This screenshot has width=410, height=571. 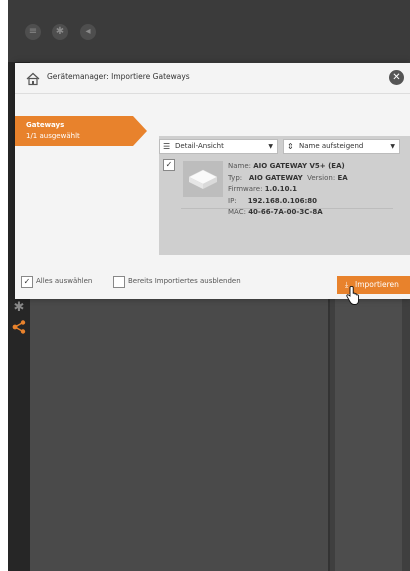 I want to click on version-label: Version:, so click(x=321, y=177).